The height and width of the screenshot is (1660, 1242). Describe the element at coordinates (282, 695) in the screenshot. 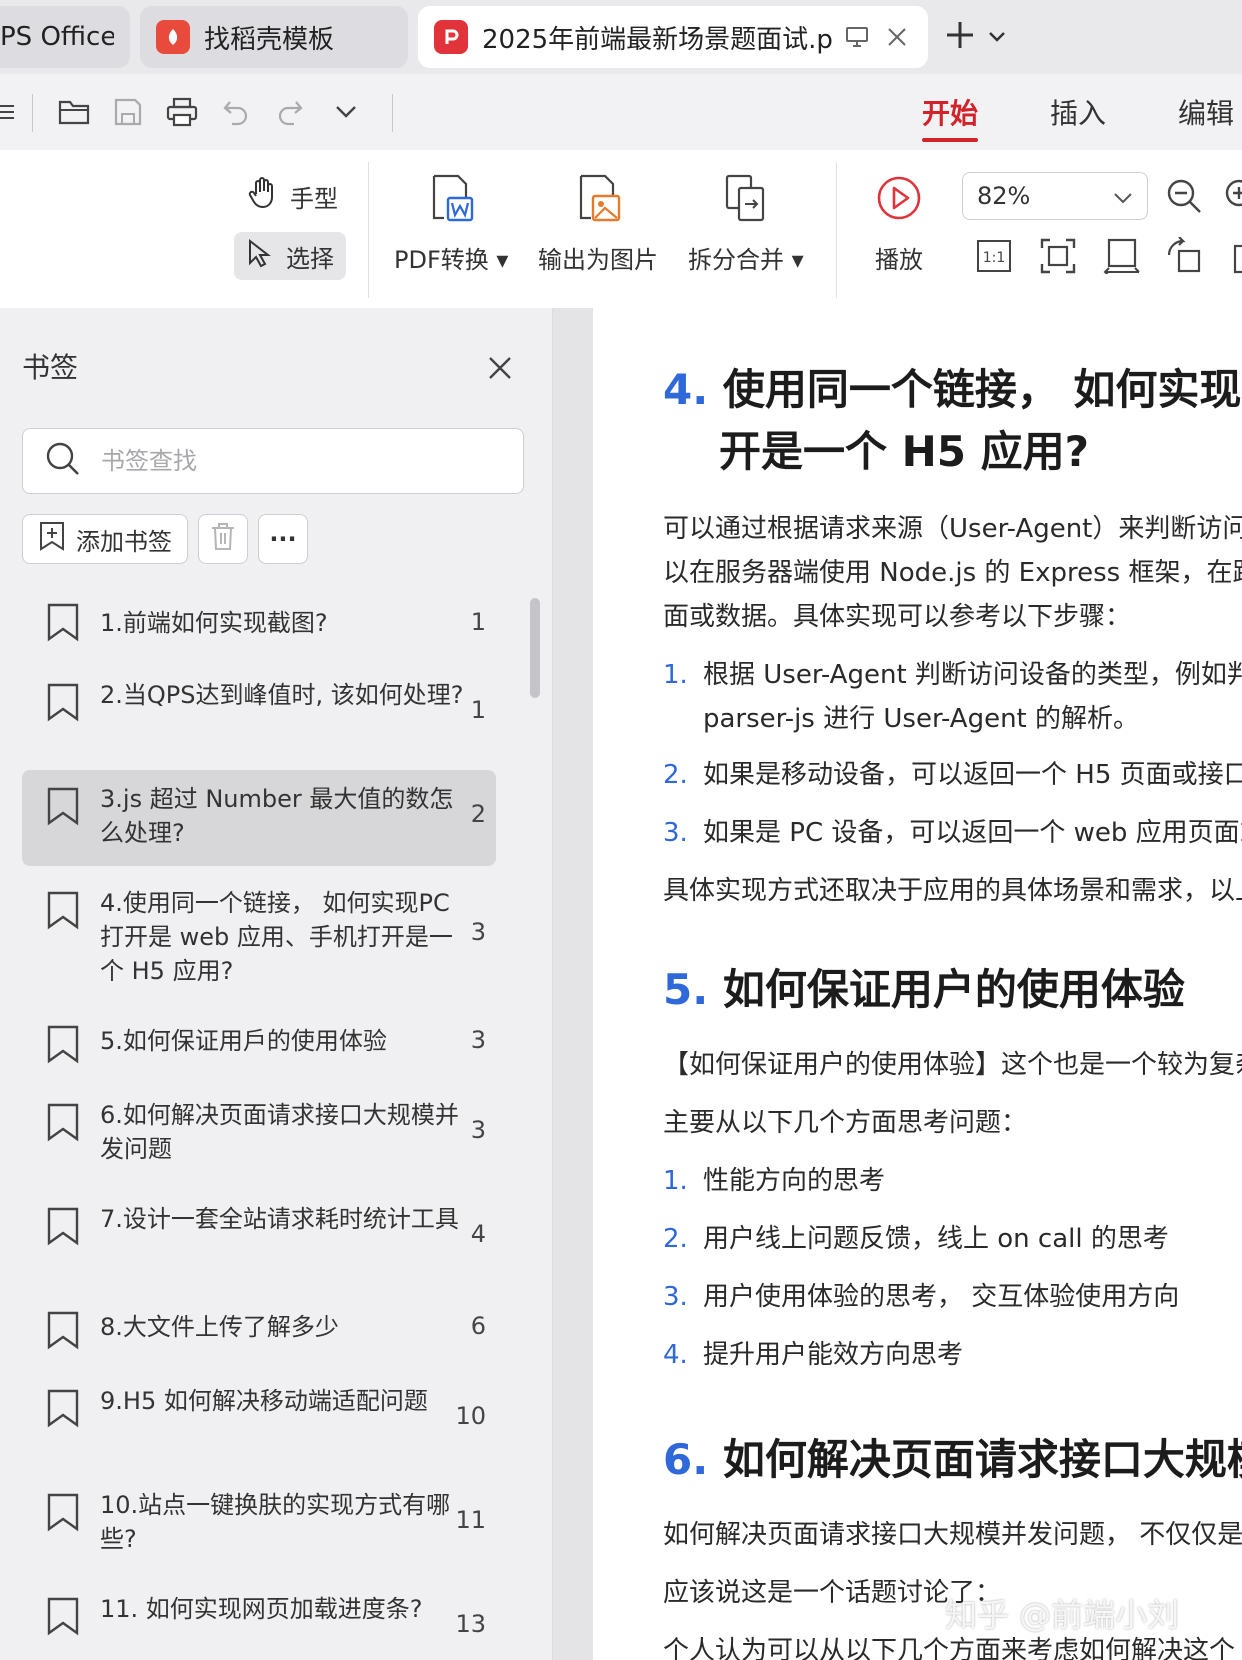

I see `bookmark-label: 2.当QPS达到峰值时, 该如何处理?` at that location.